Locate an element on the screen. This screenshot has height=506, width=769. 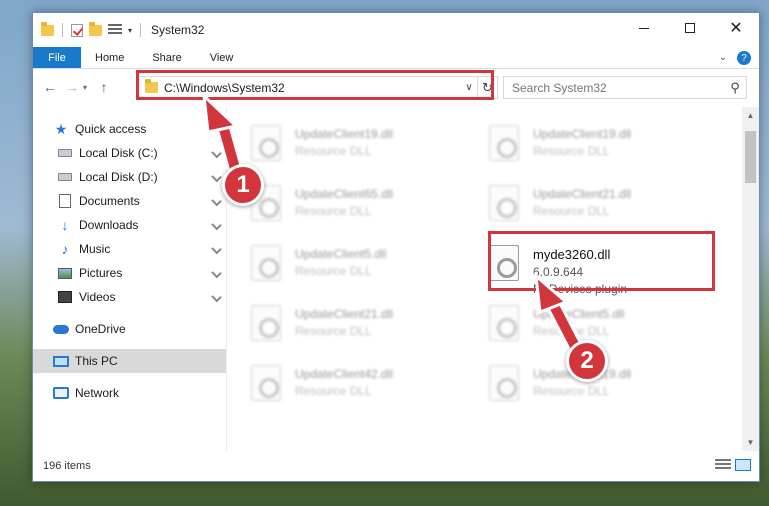
sidebar-item-this-pc: This PC is located at coordinates (129, 361).